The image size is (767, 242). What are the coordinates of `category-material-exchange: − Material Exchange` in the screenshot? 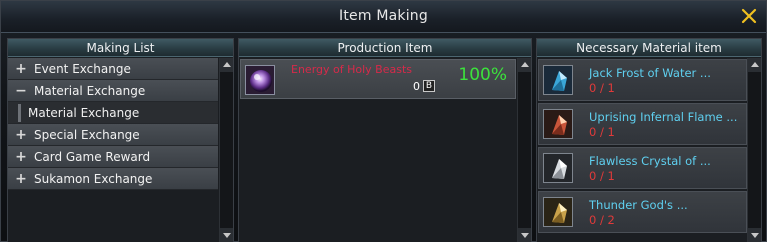 It's located at (113, 91).